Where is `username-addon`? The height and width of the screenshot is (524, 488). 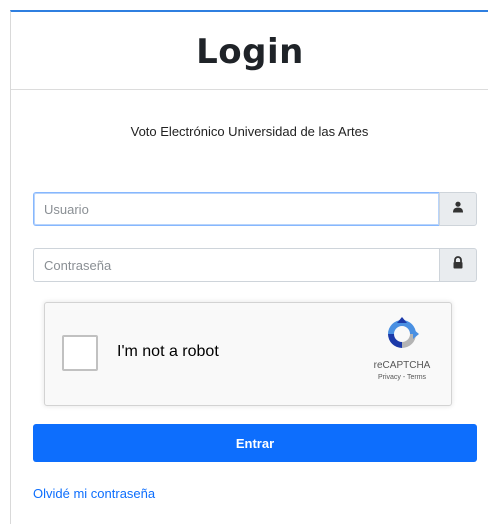 username-addon is located at coordinates (458, 209).